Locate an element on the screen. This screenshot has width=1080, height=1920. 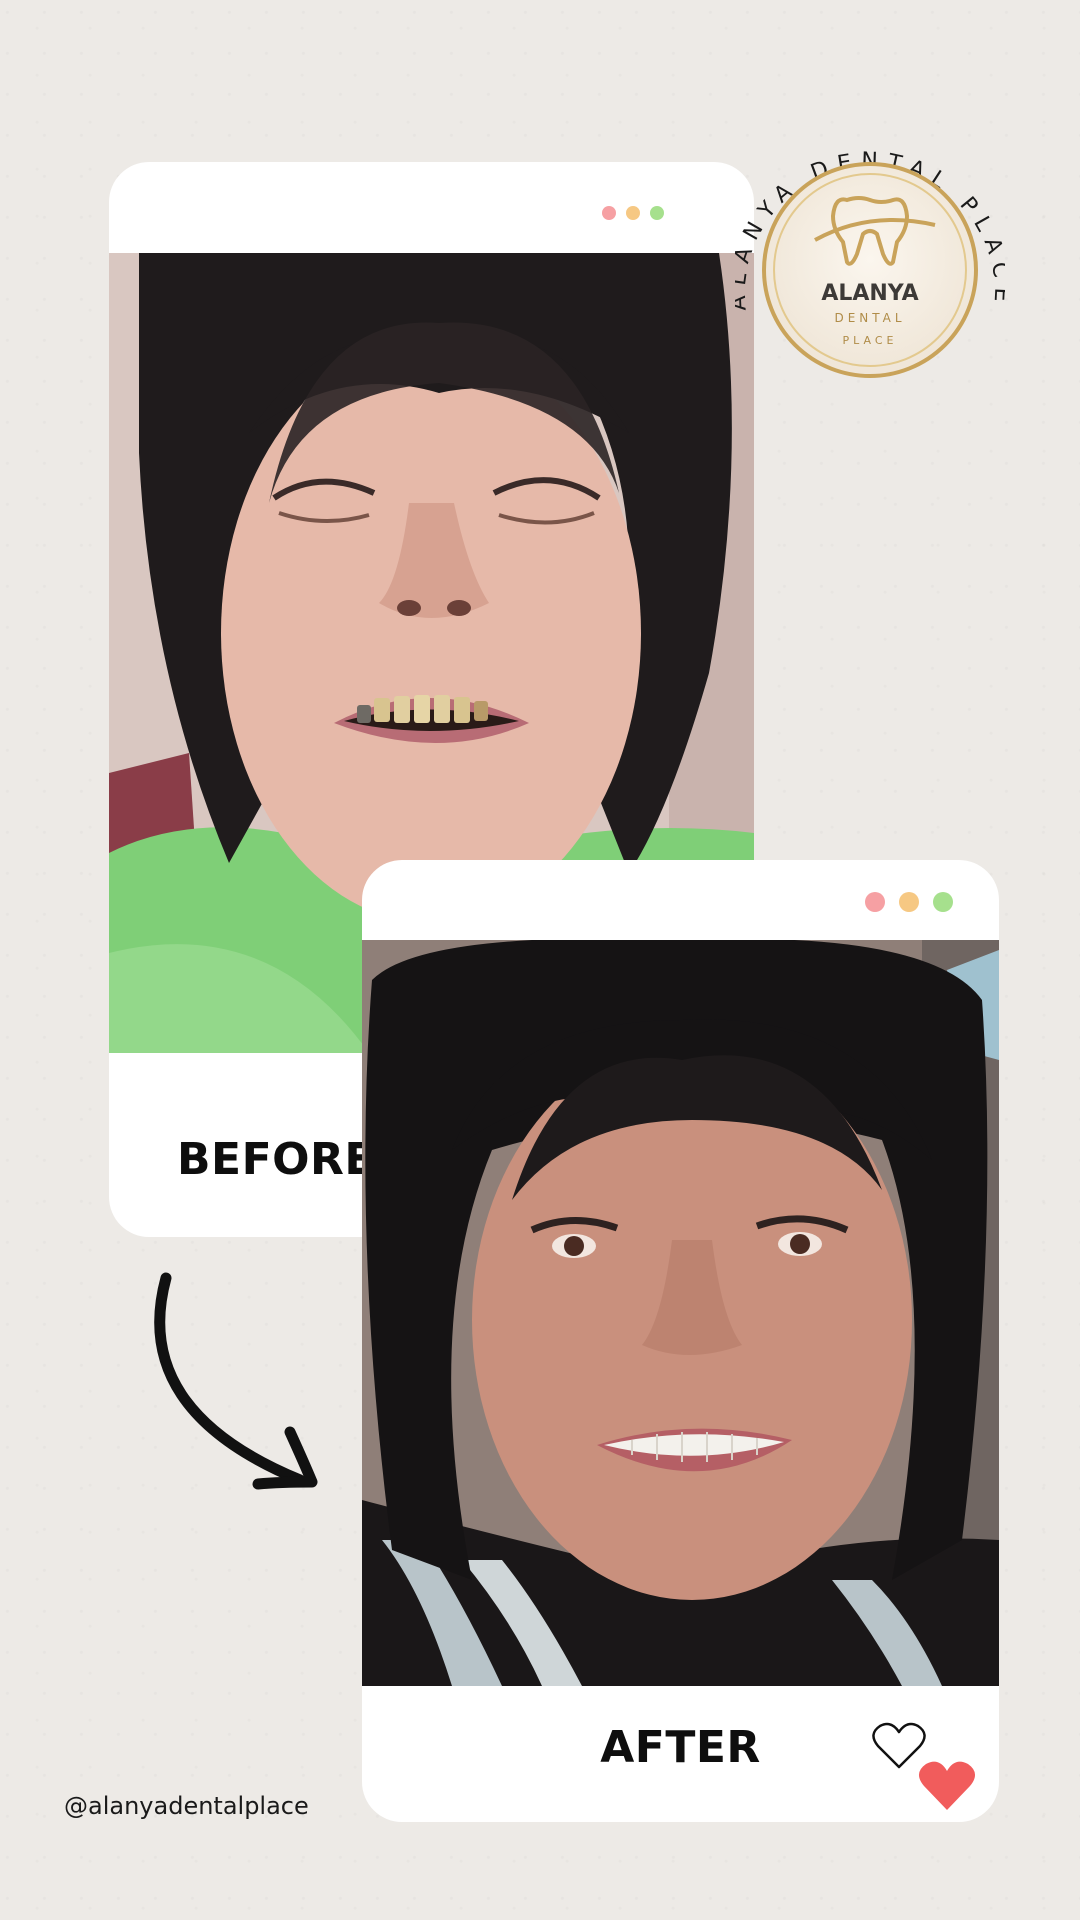
social-handle: @alanyadentalplace is located at coordinates (186, 1806).